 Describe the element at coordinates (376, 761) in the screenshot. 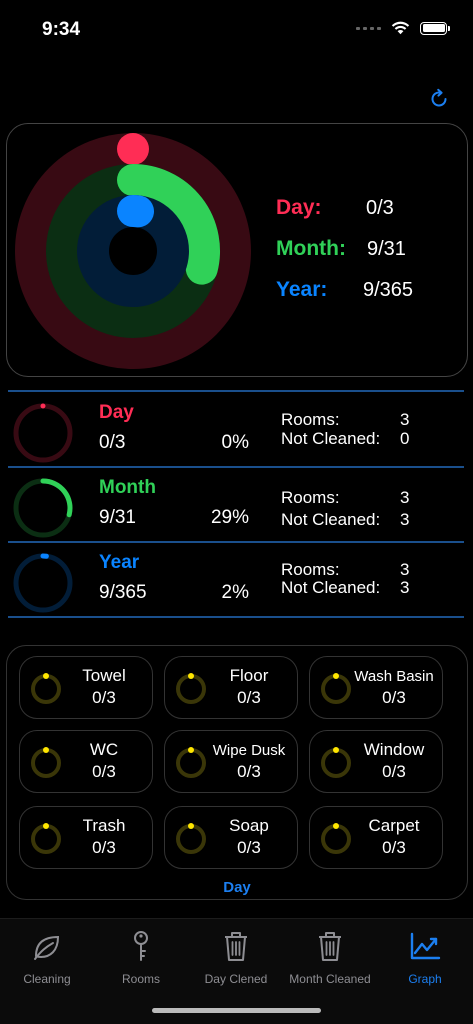

I see `room-tile-window: Window 0/3` at that location.